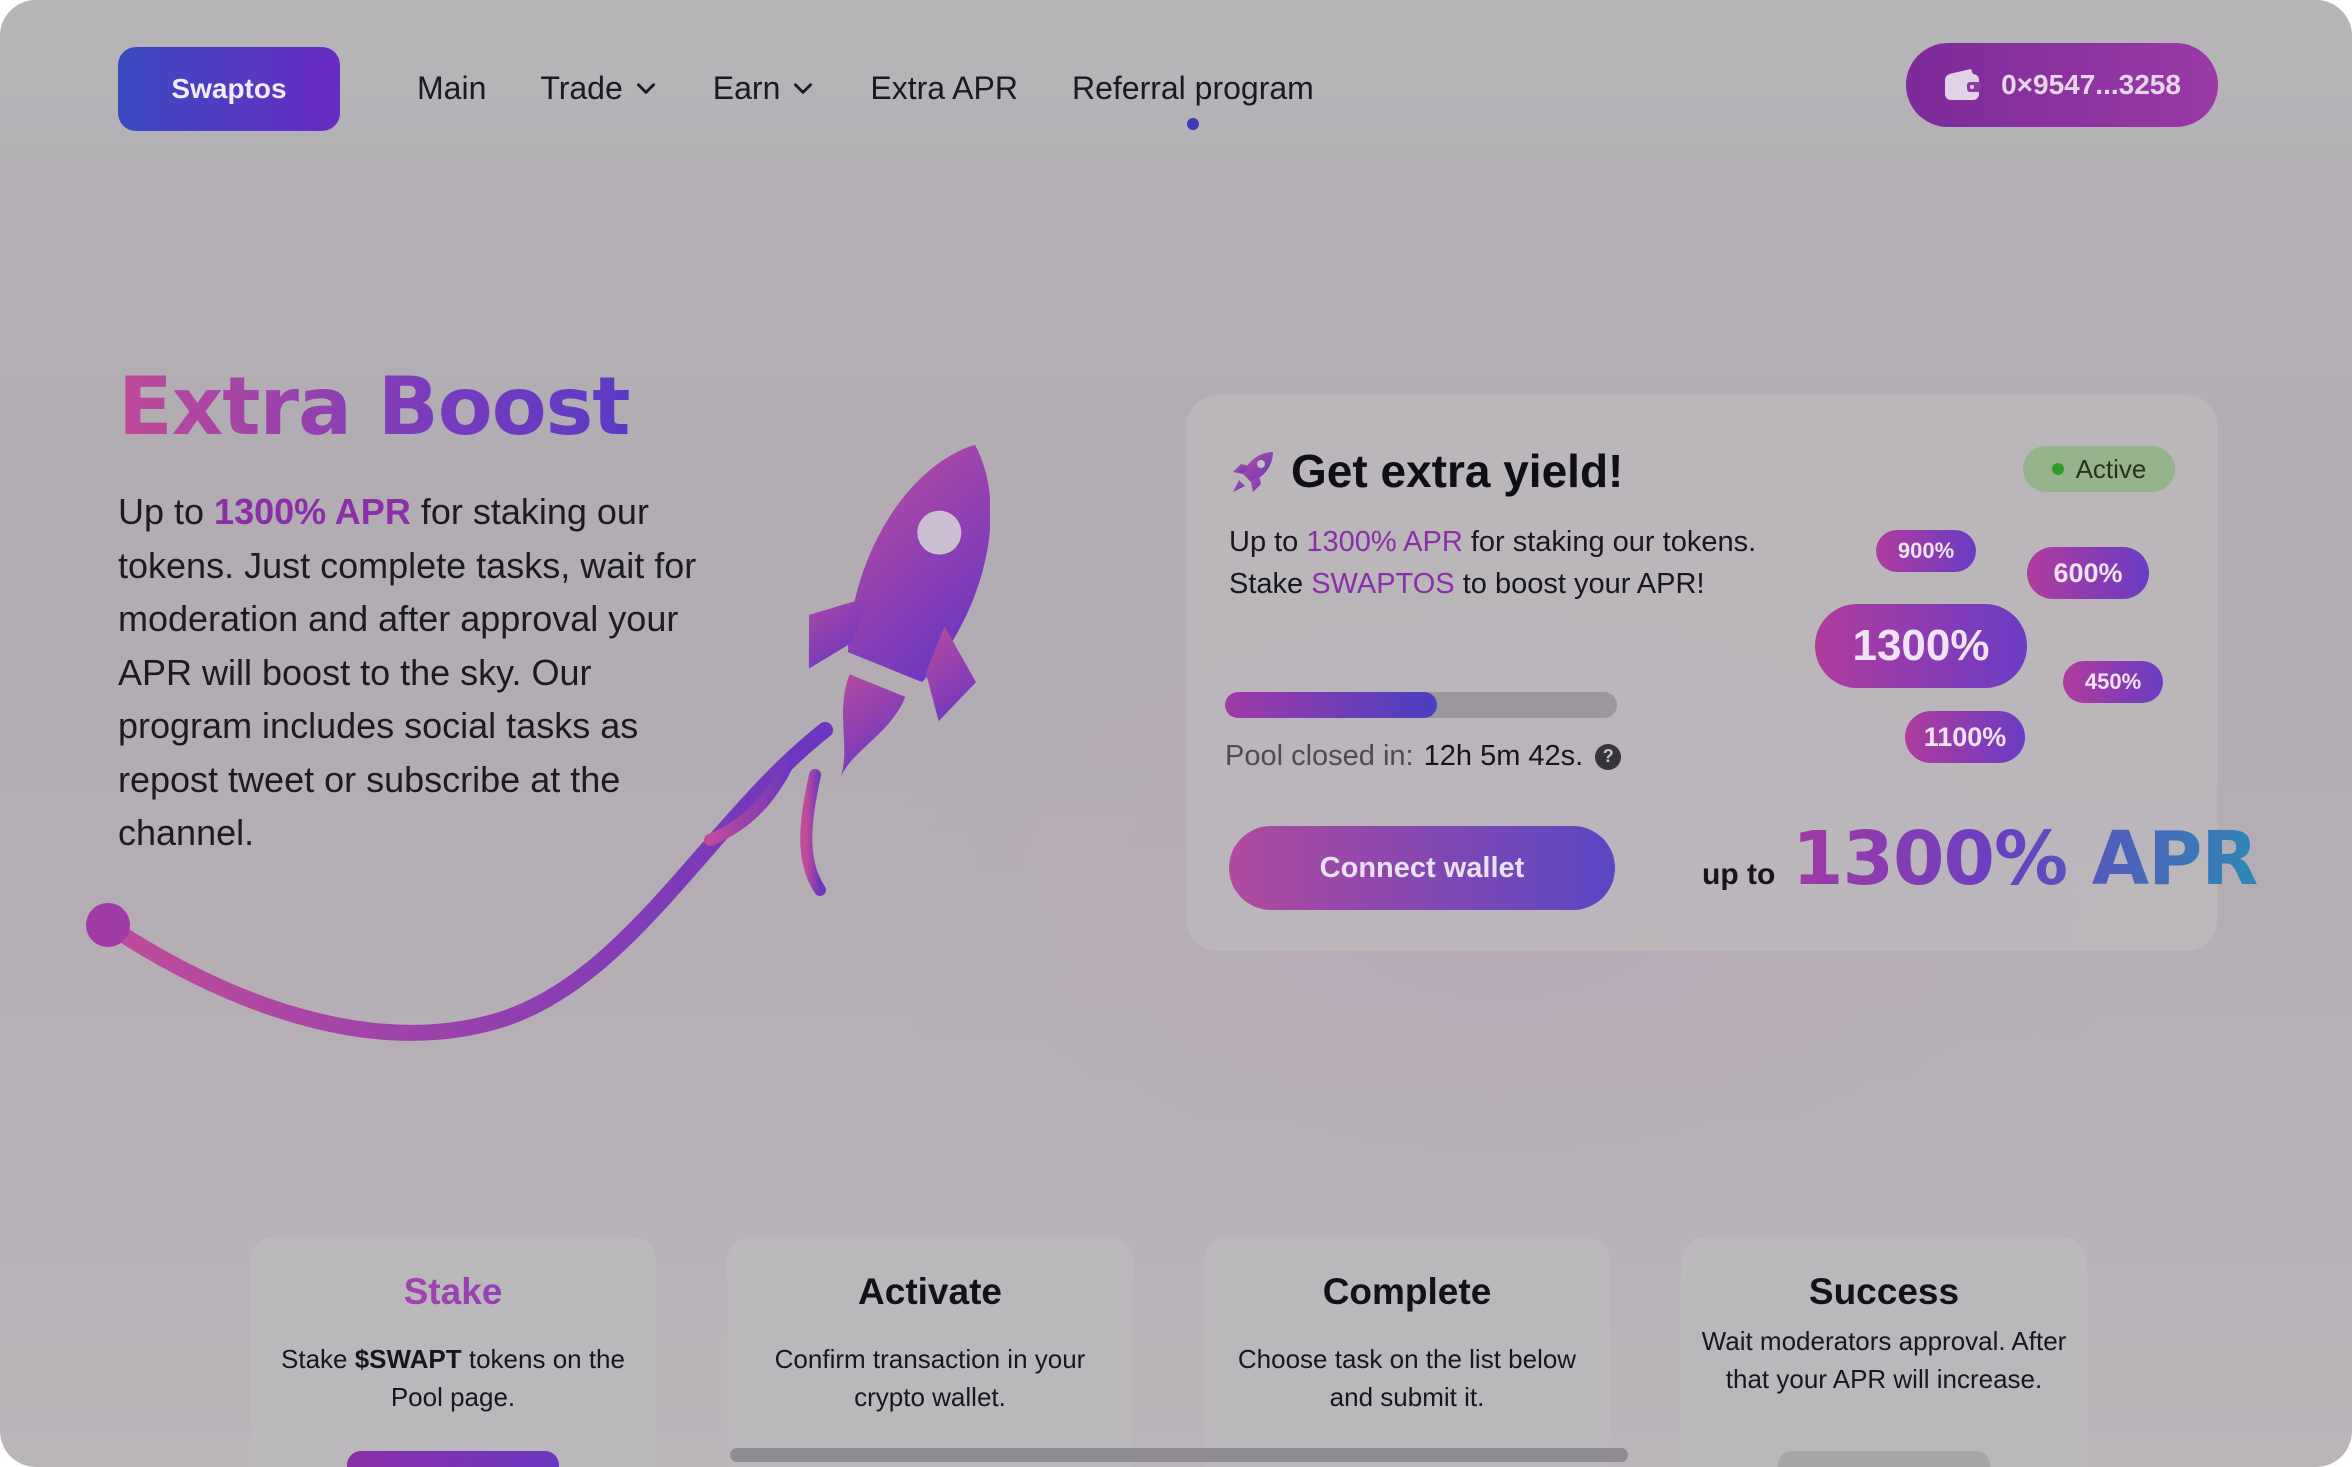 The image size is (2352, 1467). I want to click on wallet-button: 0×9547...3258, so click(2062, 85).